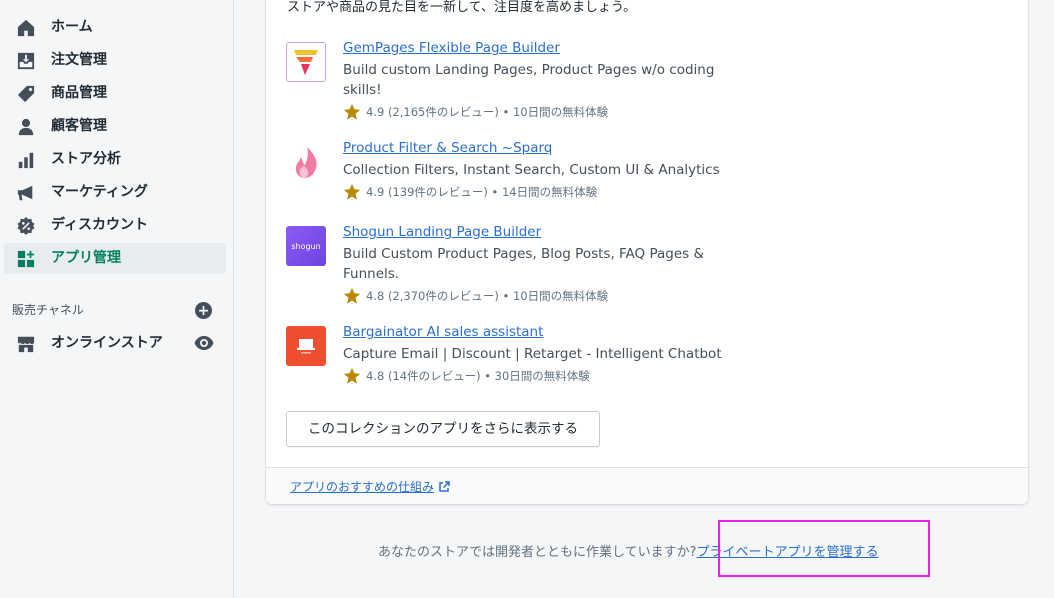  Describe the element at coordinates (26, 193) in the screenshot. I see `megaphone-icon` at that location.